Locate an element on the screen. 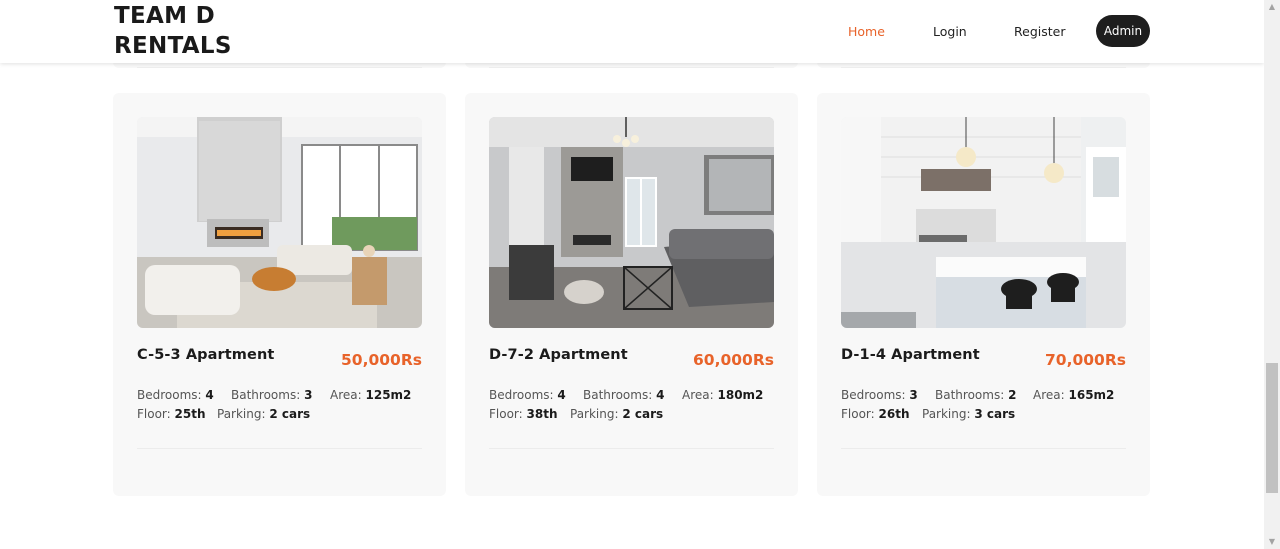 Image resolution: width=1280 pixels, height=549 pixels. listing-price: 50,000Rs is located at coordinates (381, 360).